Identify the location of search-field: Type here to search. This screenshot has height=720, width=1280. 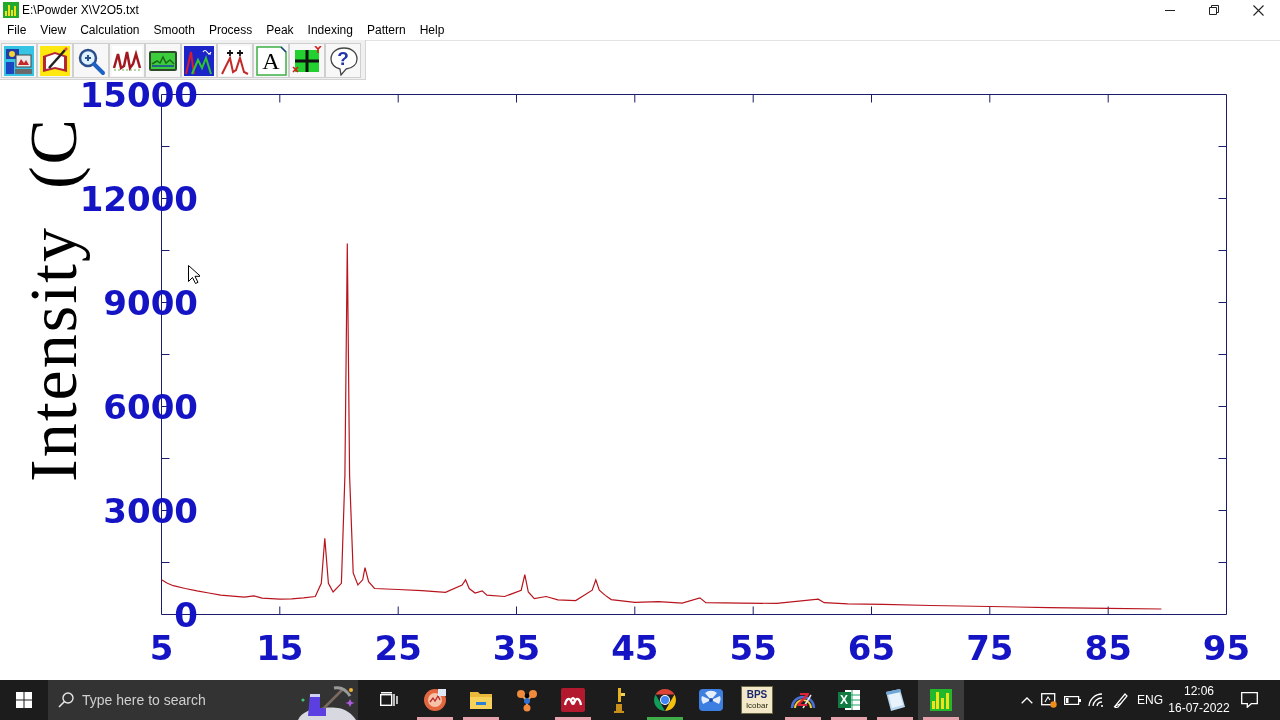
(203, 700).